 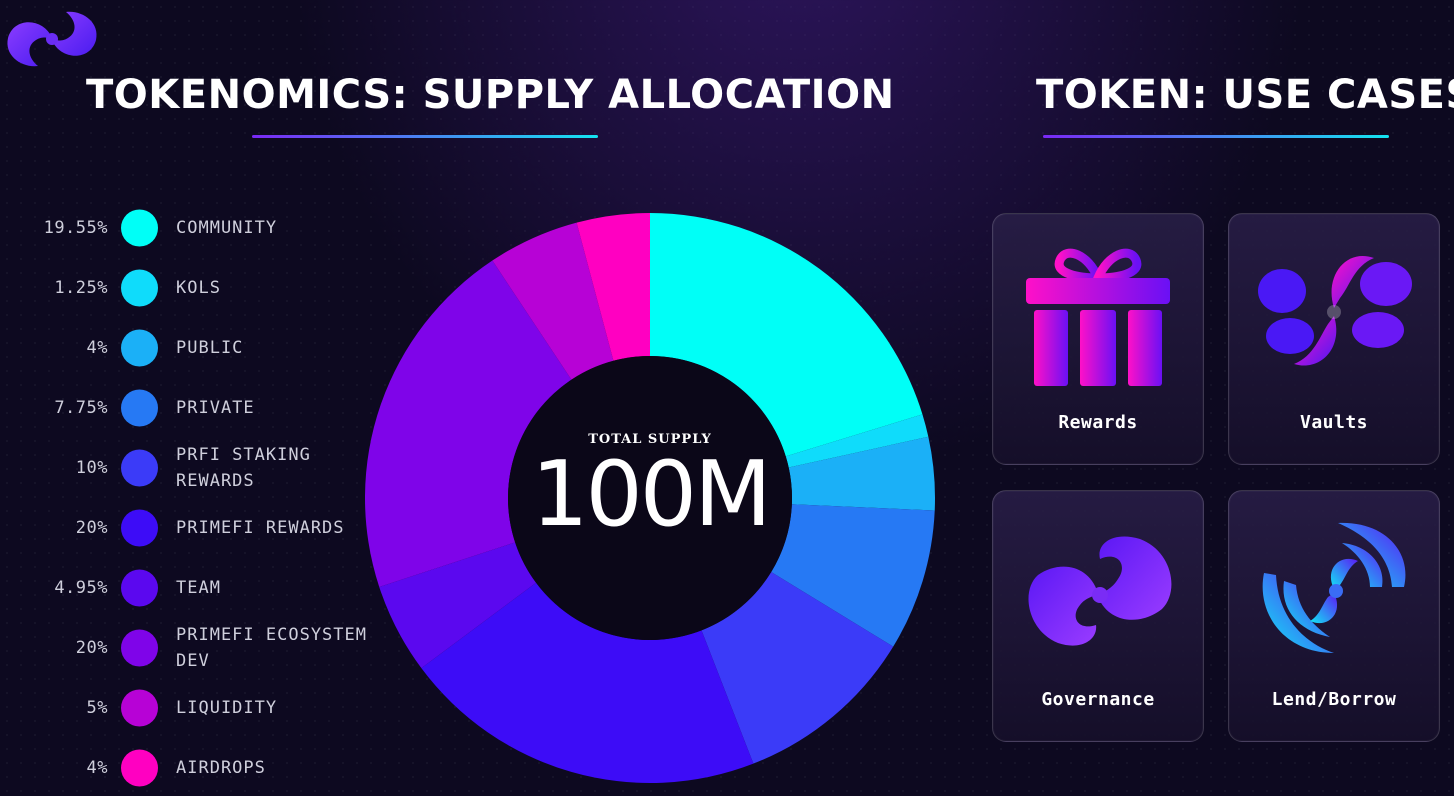 I want to click on legend-label: LIQUIDITY, so click(x=227, y=708).